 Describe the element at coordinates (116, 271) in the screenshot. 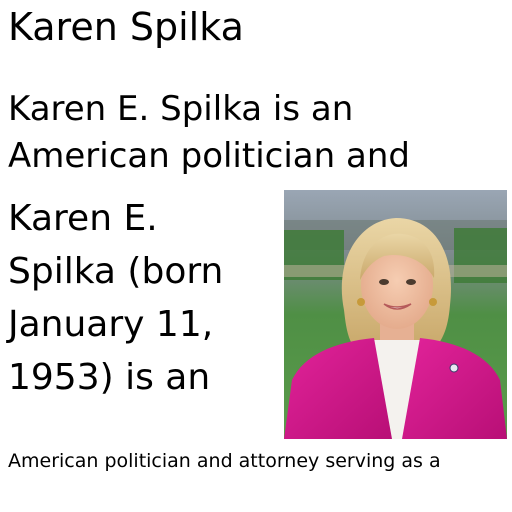

I see `body-line: Spilka (born` at that location.